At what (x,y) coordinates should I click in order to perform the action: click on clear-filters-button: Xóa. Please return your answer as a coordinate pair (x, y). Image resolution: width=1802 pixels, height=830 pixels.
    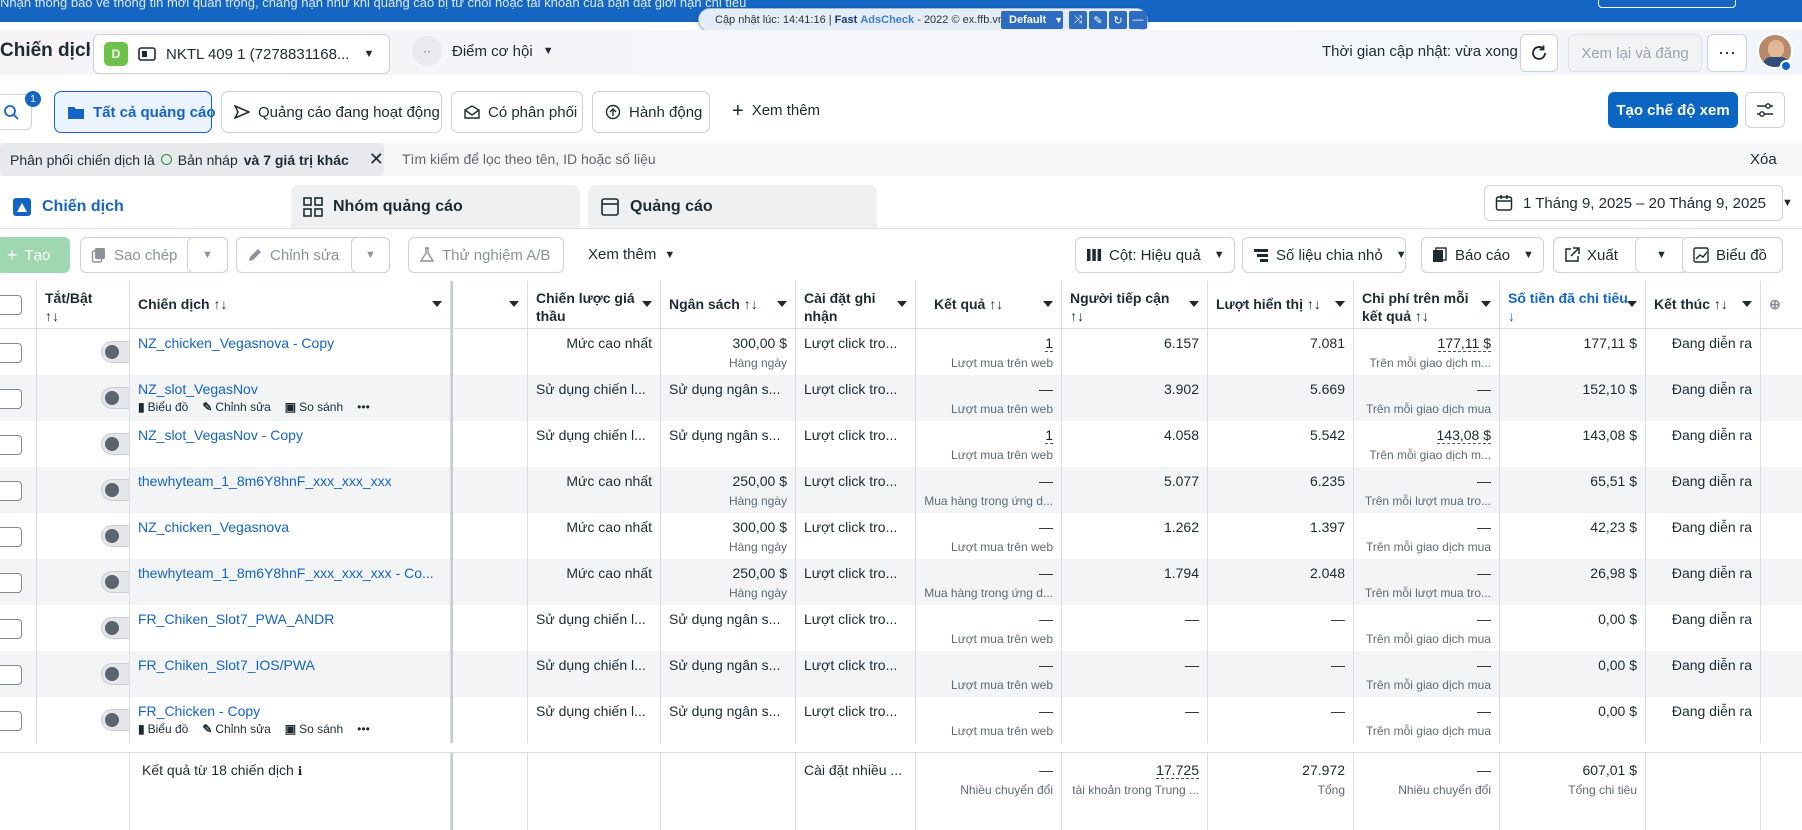
    Looking at the image, I should click on (1763, 159).